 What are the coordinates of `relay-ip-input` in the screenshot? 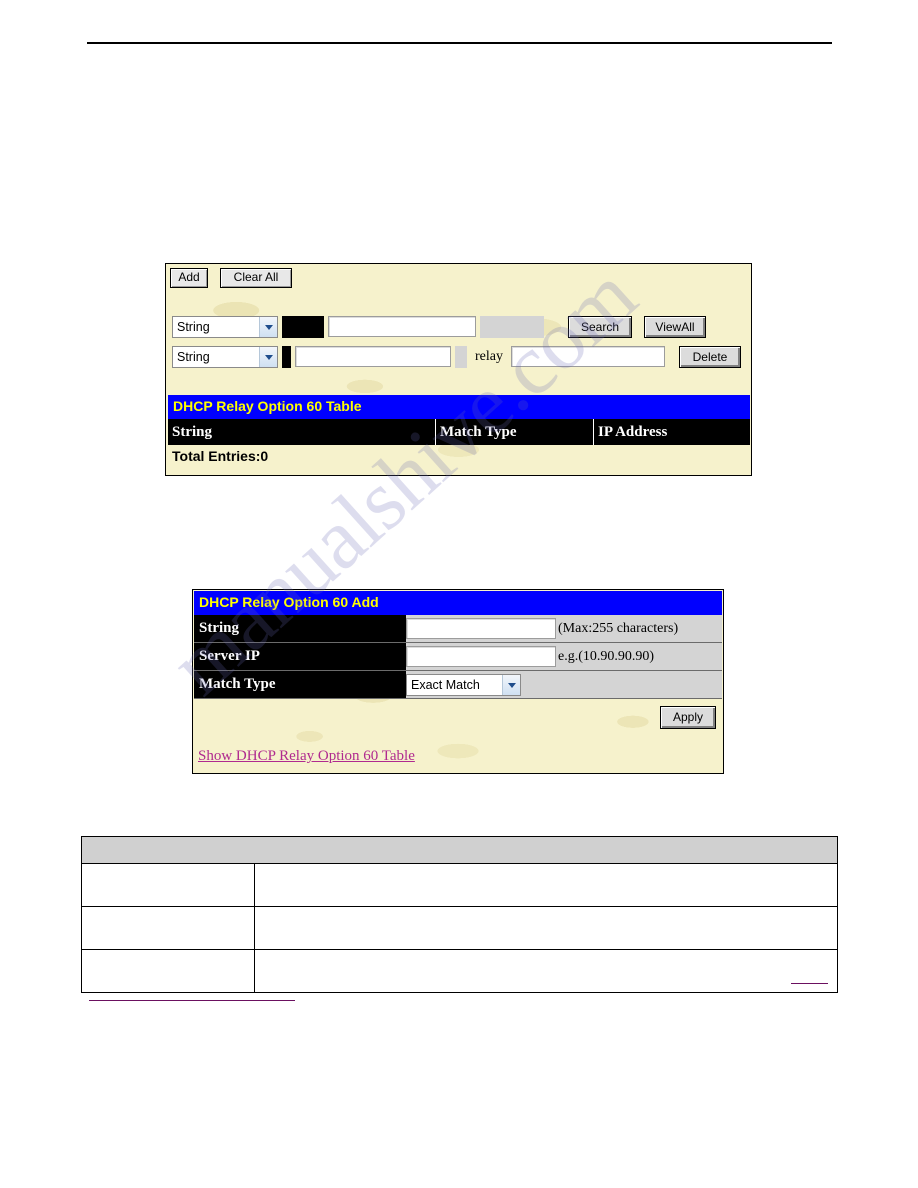 It's located at (587, 356).